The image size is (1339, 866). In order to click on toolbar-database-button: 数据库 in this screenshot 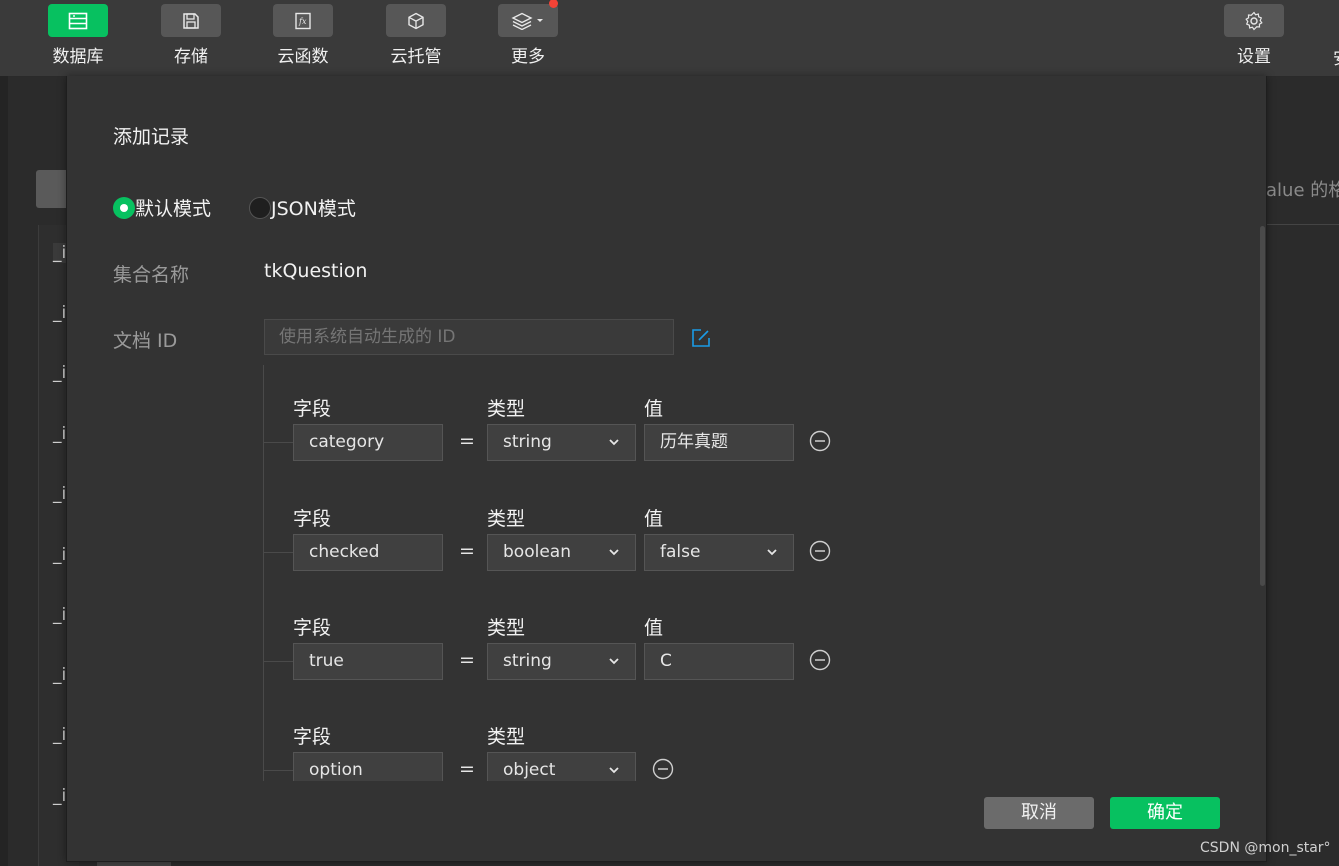, I will do `click(78, 35)`.